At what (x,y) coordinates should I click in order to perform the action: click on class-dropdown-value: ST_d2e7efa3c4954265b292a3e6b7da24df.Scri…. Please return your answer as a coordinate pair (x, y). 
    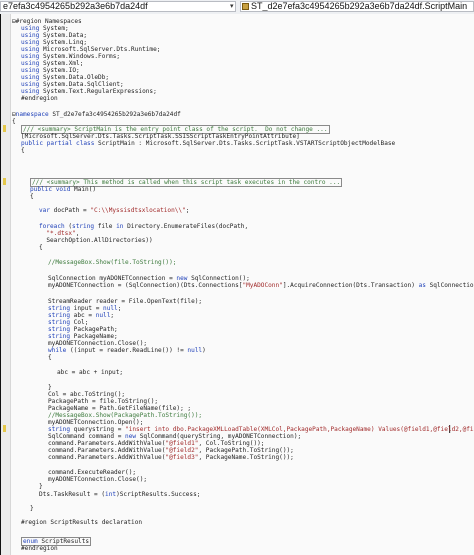
    Looking at the image, I should click on (359, 6).